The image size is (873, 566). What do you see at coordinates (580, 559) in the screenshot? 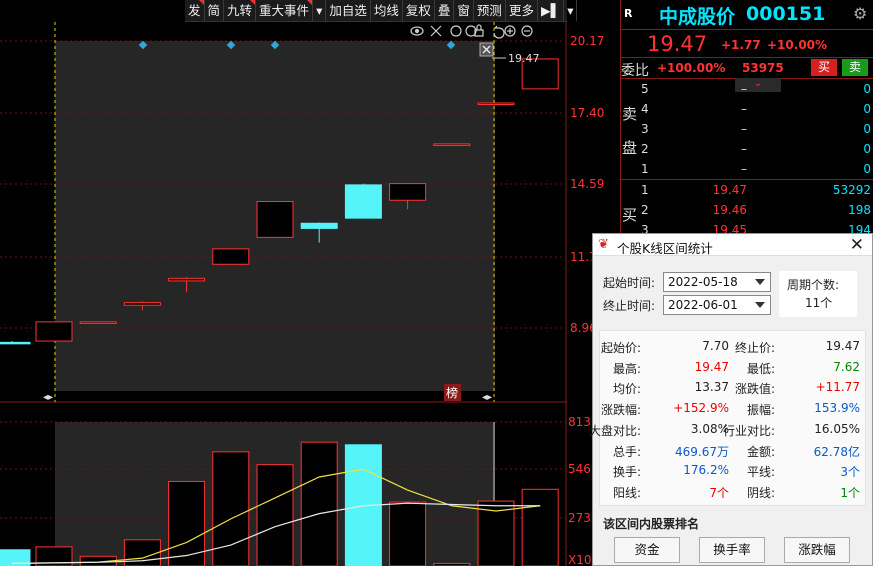
I see `volume-tick-label: X10` at bounding box center [580, 559].